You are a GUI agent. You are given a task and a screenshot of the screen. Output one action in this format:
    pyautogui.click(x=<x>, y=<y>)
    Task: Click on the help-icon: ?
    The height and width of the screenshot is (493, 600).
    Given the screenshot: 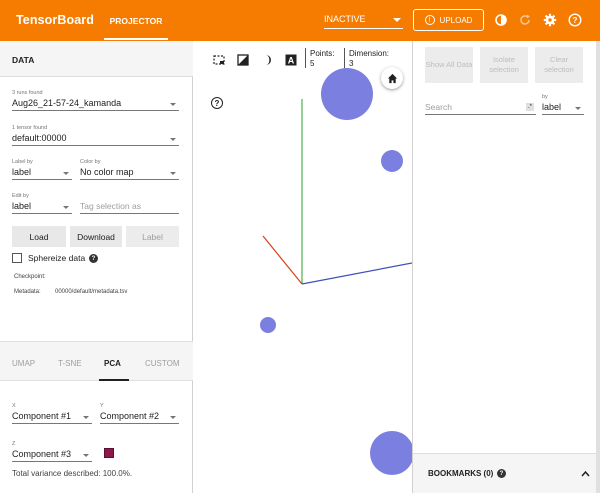 What is the action you would take?
    pyautogui.click(x=575, y=20)
    